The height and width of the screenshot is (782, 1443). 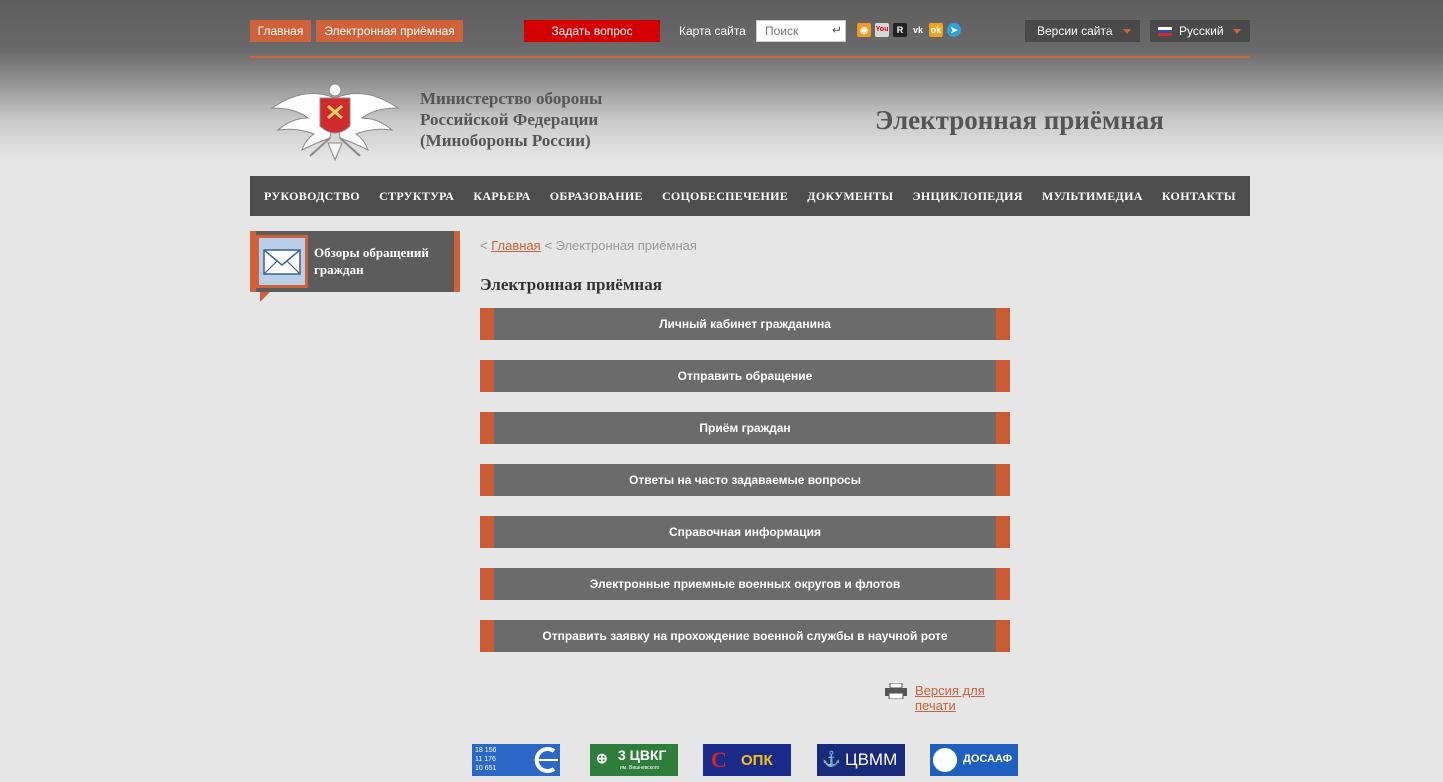 What do you see at coordinates (335, 115) in the screenshot?
I see `emblem-logo` at bounding box center [335, 115].